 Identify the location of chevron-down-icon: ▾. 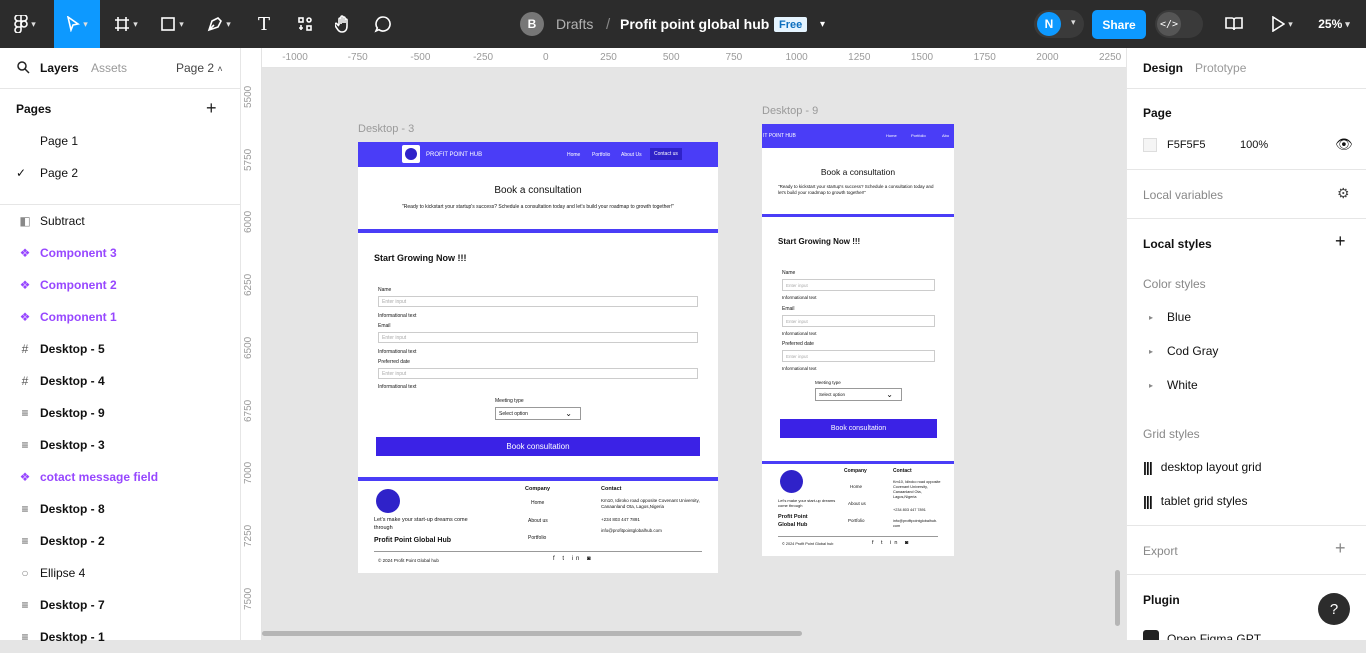
(228, 23).